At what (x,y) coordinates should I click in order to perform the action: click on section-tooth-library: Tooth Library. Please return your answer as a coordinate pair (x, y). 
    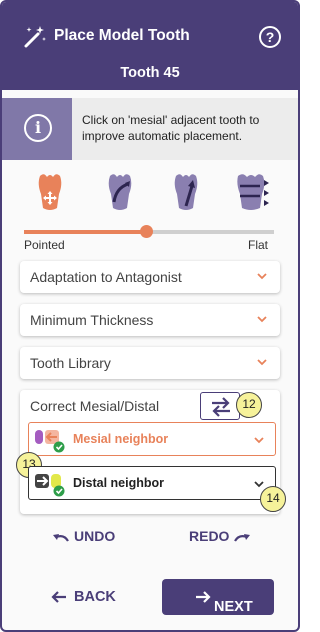
    Looking at the image, I should click on (150, 363).